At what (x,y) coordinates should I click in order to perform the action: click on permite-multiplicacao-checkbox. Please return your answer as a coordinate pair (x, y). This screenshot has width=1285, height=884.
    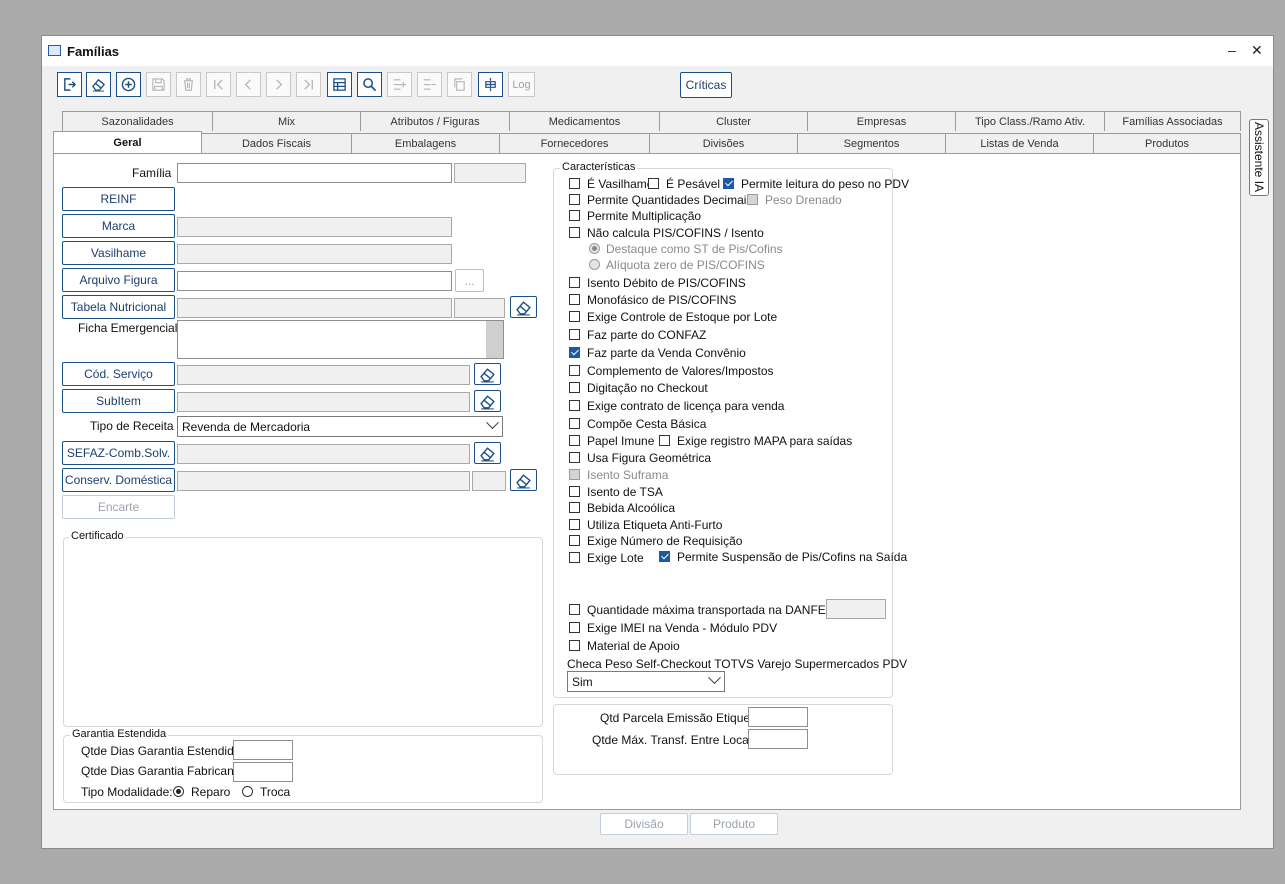
    Looking at the image, I should click on (574, 215).